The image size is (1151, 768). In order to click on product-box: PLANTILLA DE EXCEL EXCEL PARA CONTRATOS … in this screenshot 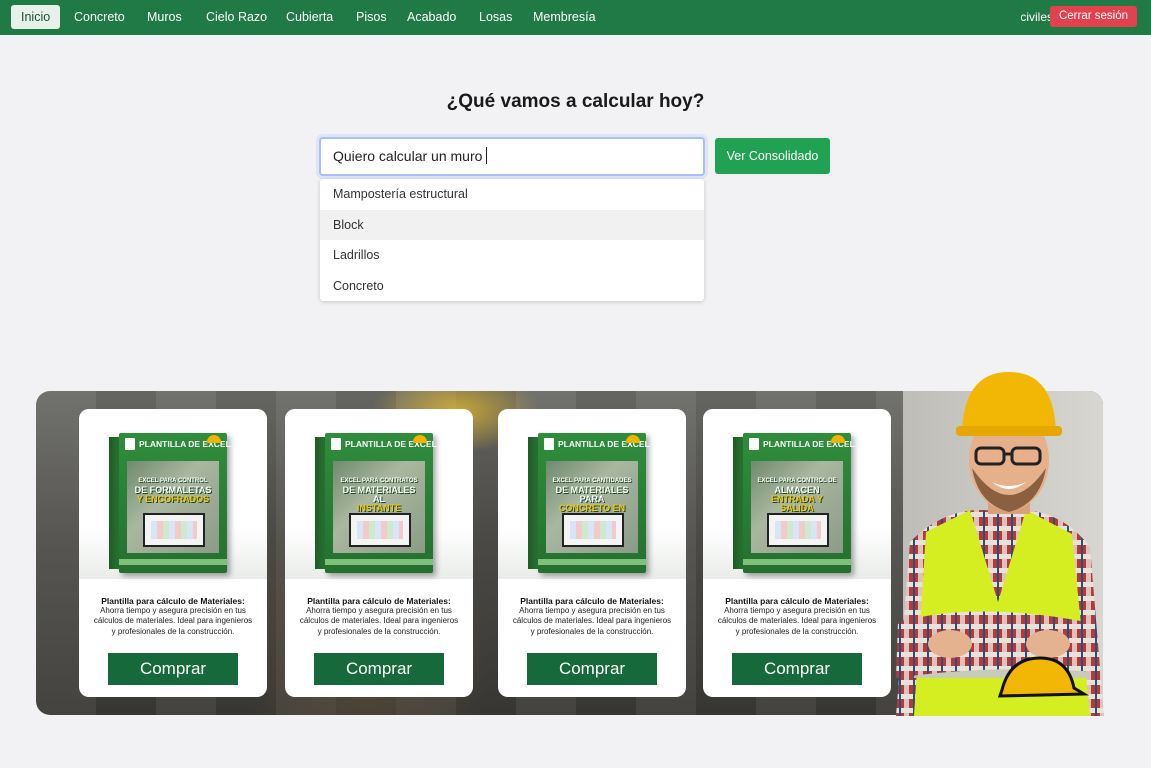, I will do `click(381, 503)`.